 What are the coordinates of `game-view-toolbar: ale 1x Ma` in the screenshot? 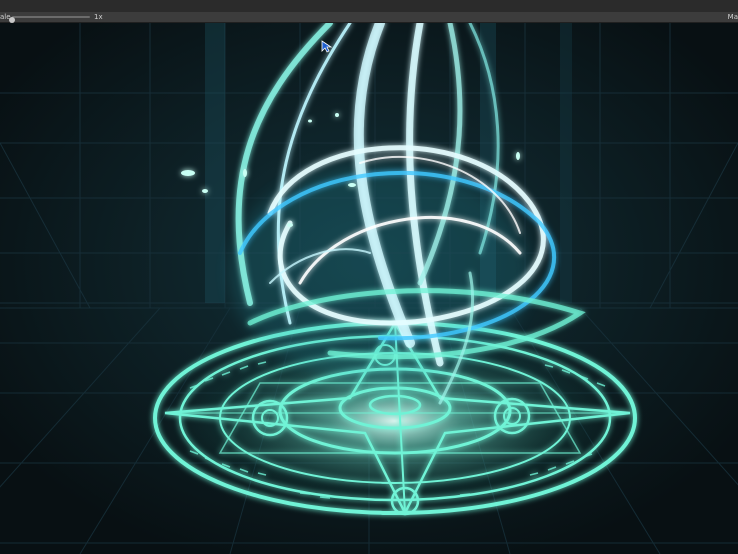 It's located at (369, 17).